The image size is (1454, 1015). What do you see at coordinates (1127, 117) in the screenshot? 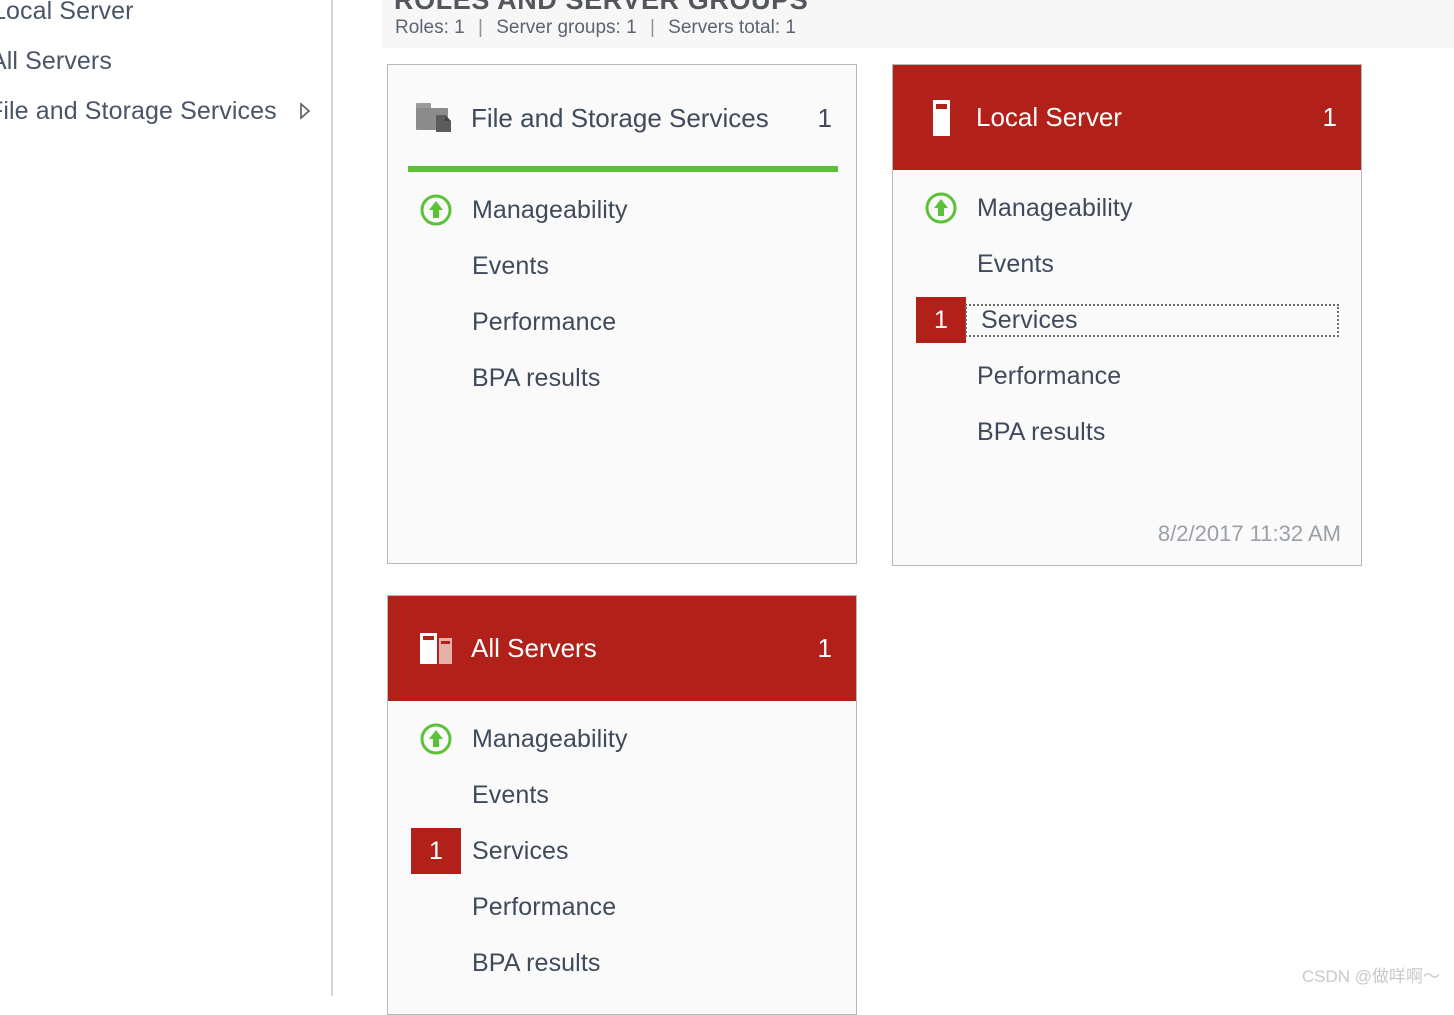
I see `tile-header: Local Server 1` at bounding box center [1127, 117].